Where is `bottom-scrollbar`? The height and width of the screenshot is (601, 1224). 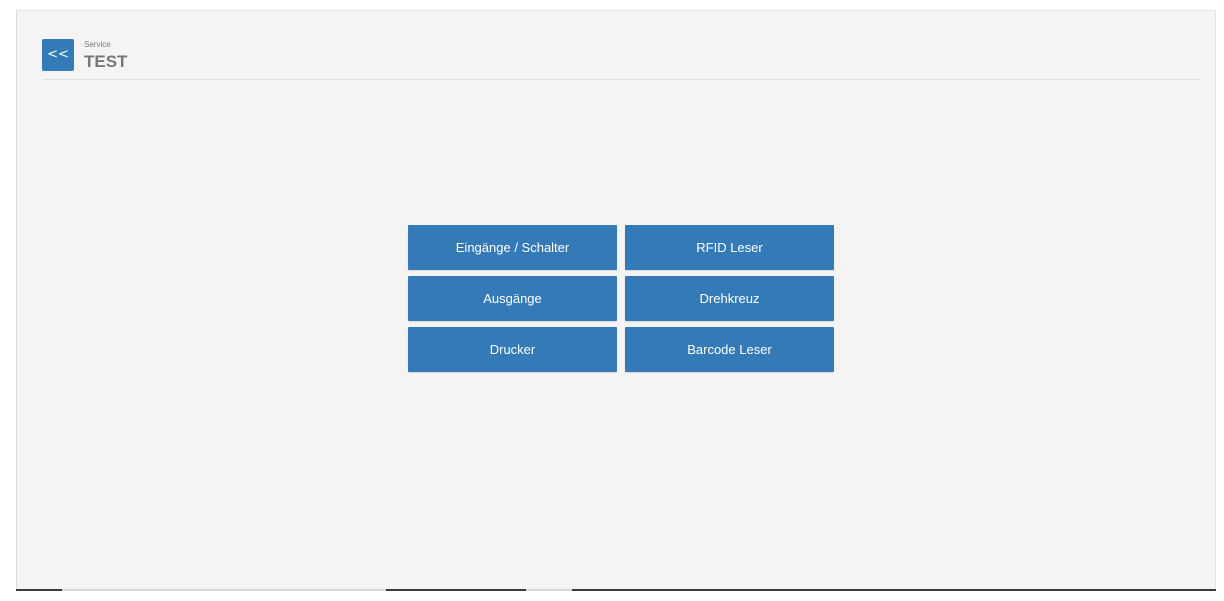 bottom-scrollbar is located at coordinates (616, 590).